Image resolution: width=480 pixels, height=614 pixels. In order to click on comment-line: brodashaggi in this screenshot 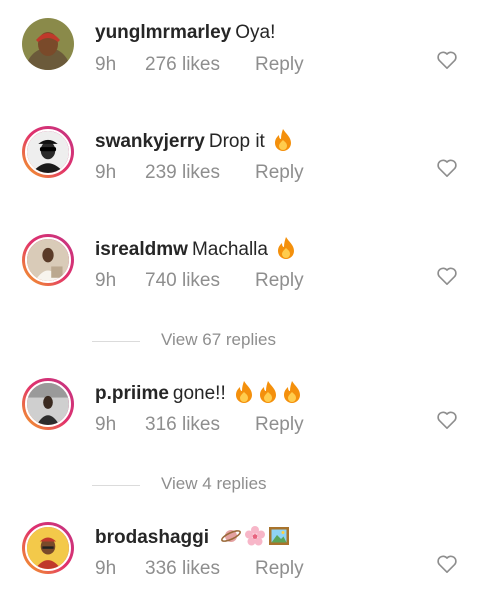, I will do `click(192, 537)`.